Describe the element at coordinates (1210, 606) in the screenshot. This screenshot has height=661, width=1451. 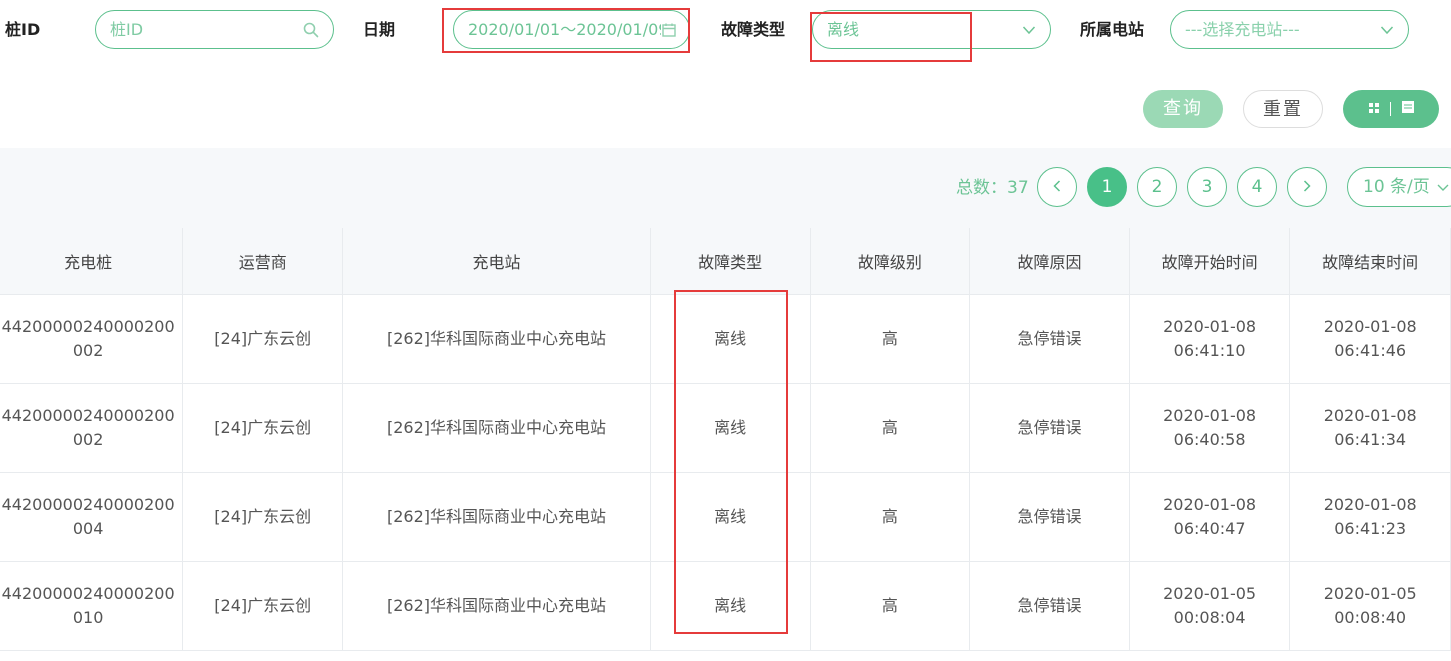
I see `start-time-cell: 2020-01-05 00:08:04` at that location.